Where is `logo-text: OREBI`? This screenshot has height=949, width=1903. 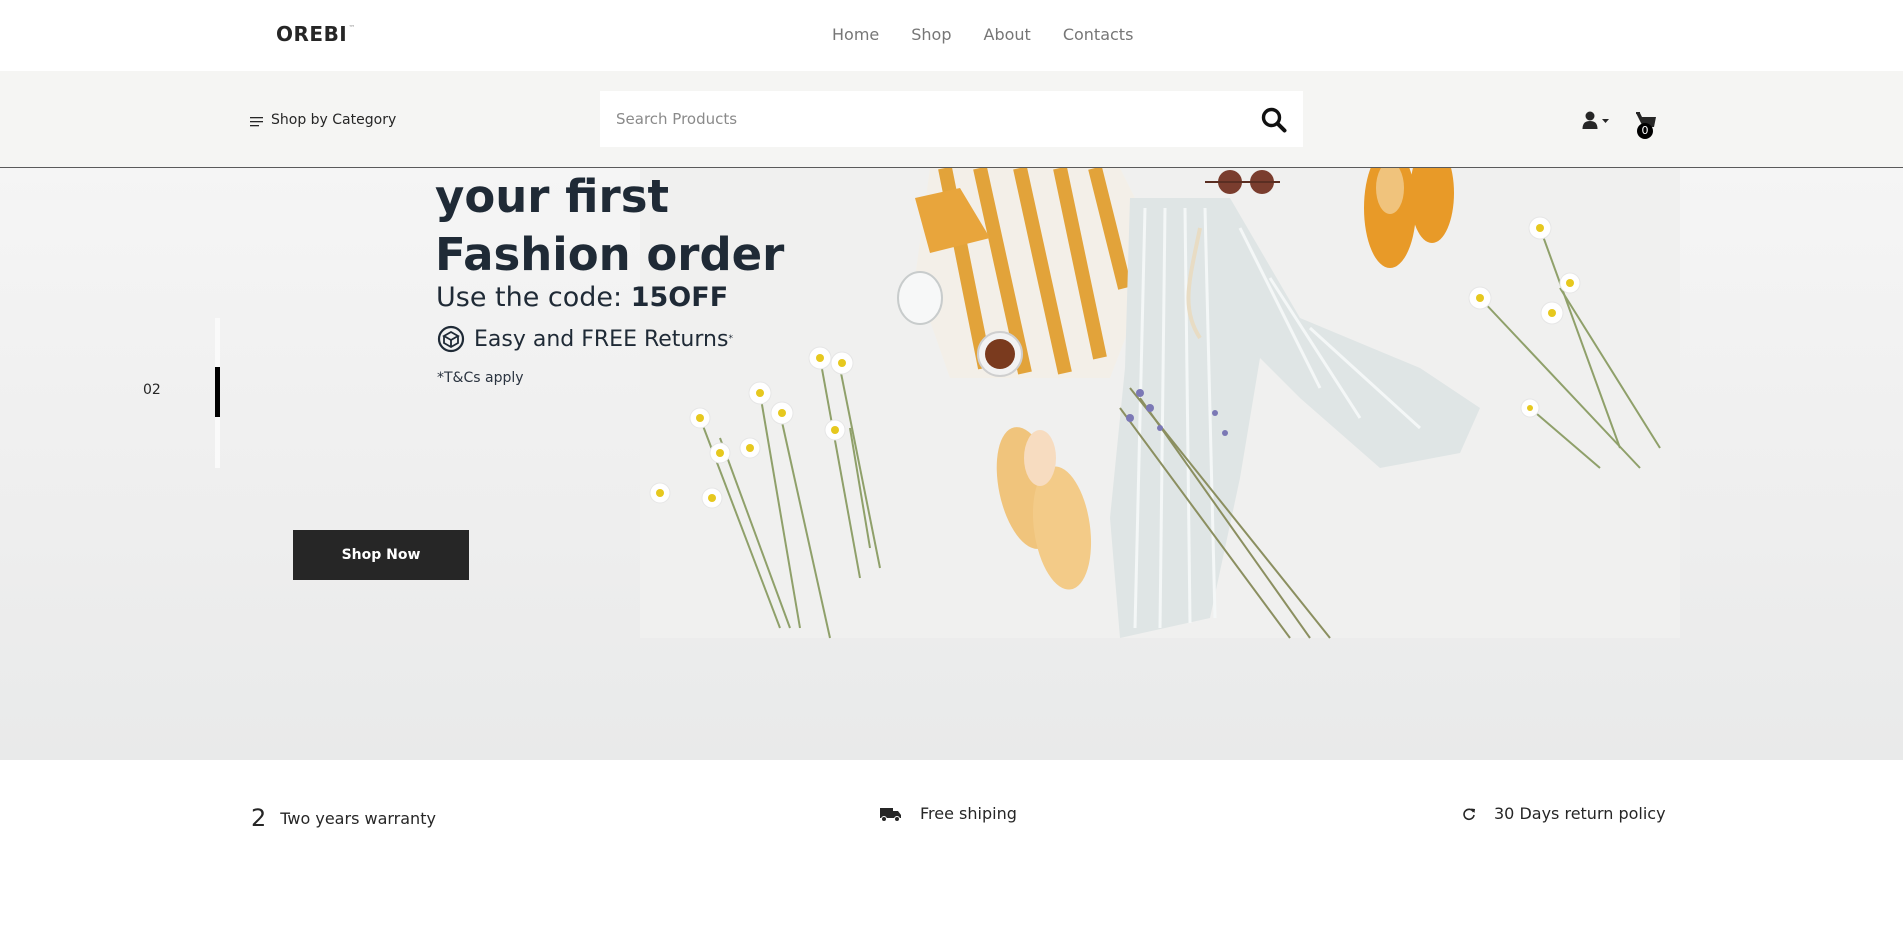
logo-text: OREBI is located at coordinates (312, 34).